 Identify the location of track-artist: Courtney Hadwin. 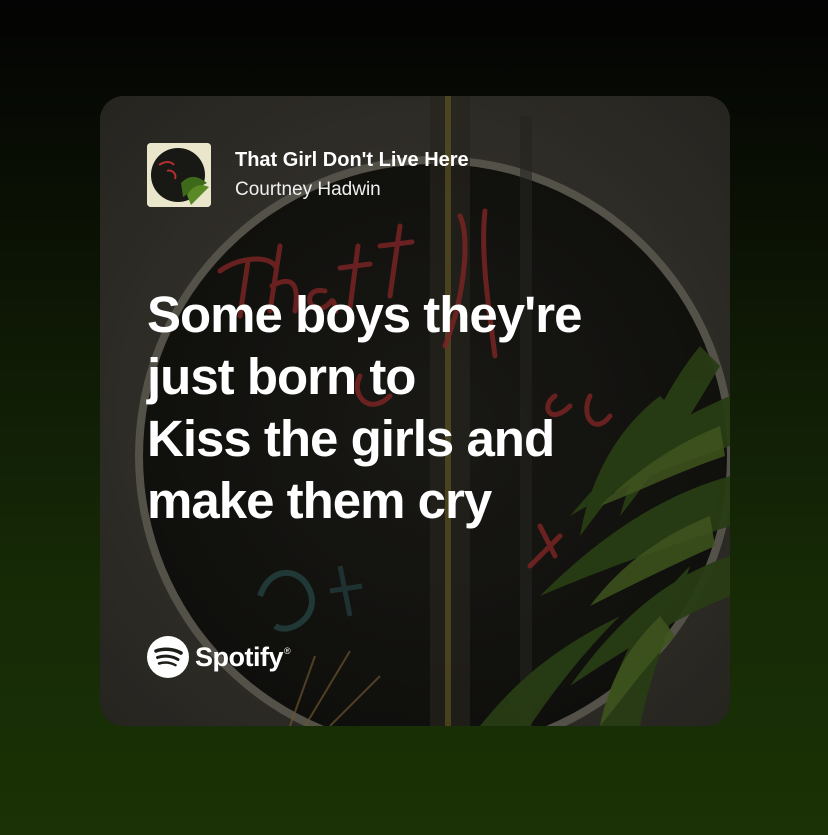
(308, 189).